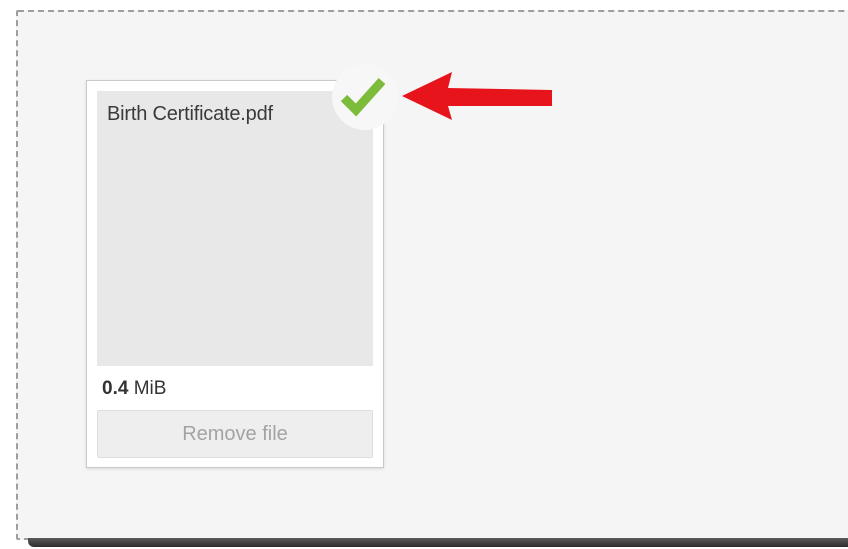 Image resolution: width=848 pixels, height=549 pixels. I want to click on upload-success-badge, so click(365, 97).